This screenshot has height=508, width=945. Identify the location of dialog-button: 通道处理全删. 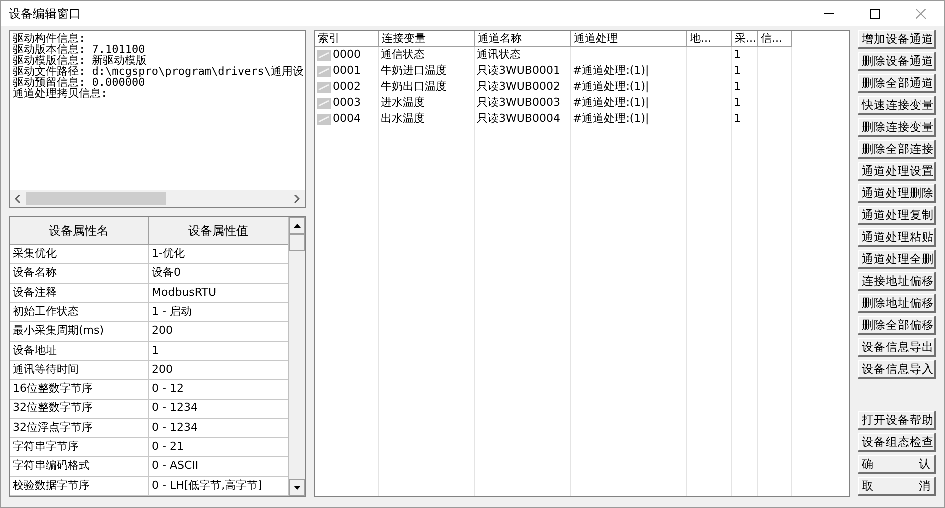
(897, 260).